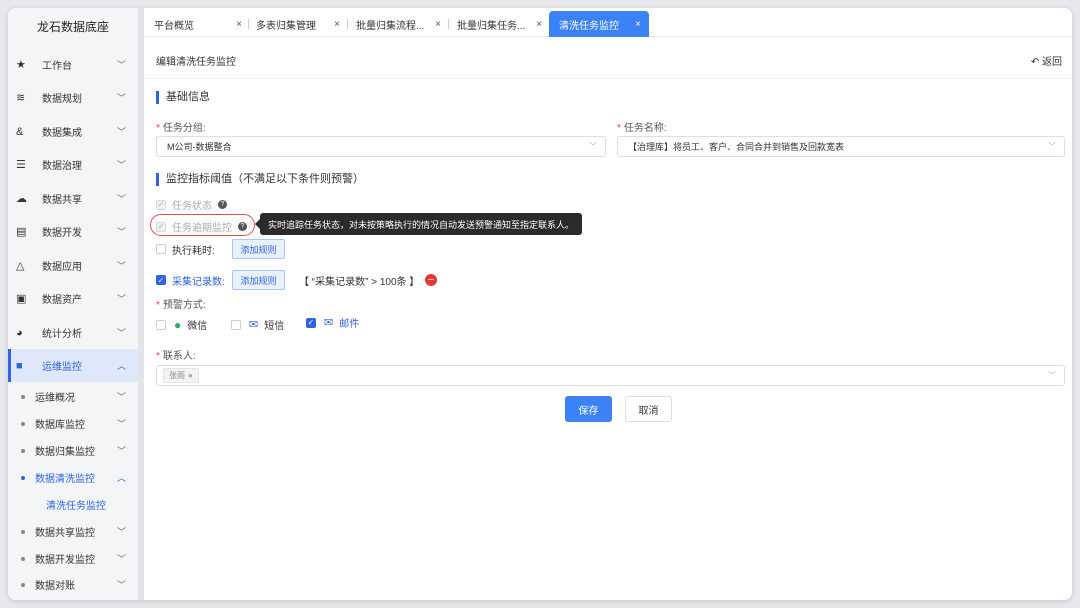 This screenshot has height=608, width=1080. Describe the element at coordinates (183, 97) in the screenshot. I see `section-title-basic: 基础信息` at that location.